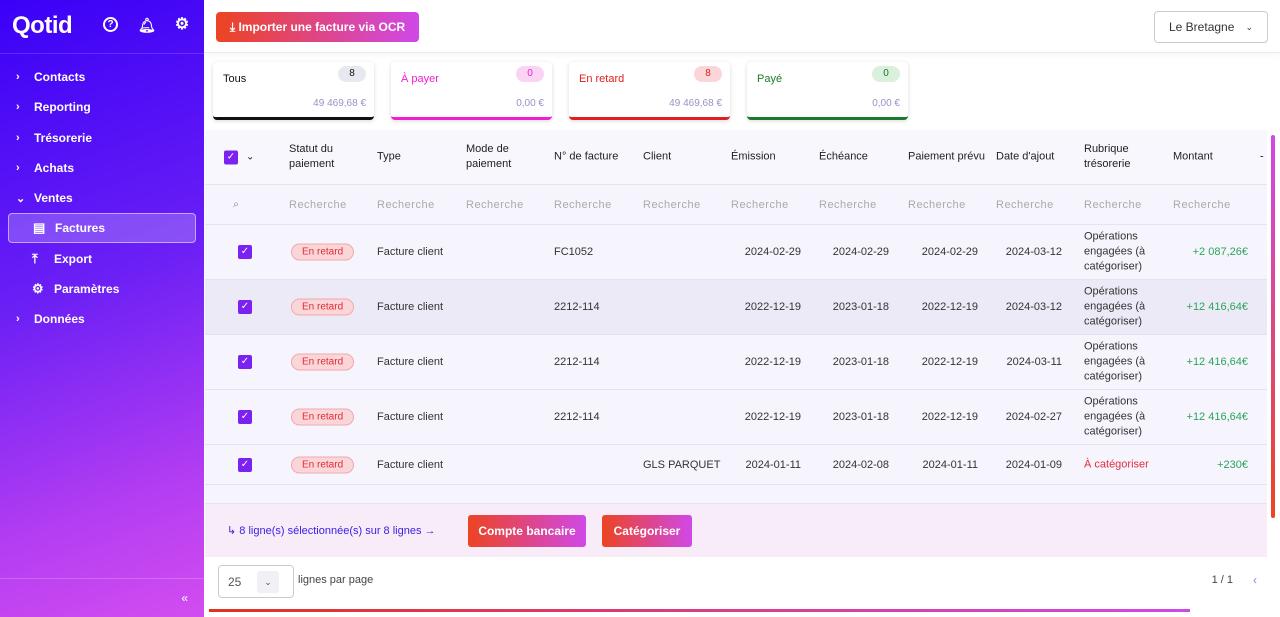 The image size is (1280, 617). What do you see at coordinates (1262, 157) in the screenshot?
I see `column-menu: -` at bounding box center [1262, 157].